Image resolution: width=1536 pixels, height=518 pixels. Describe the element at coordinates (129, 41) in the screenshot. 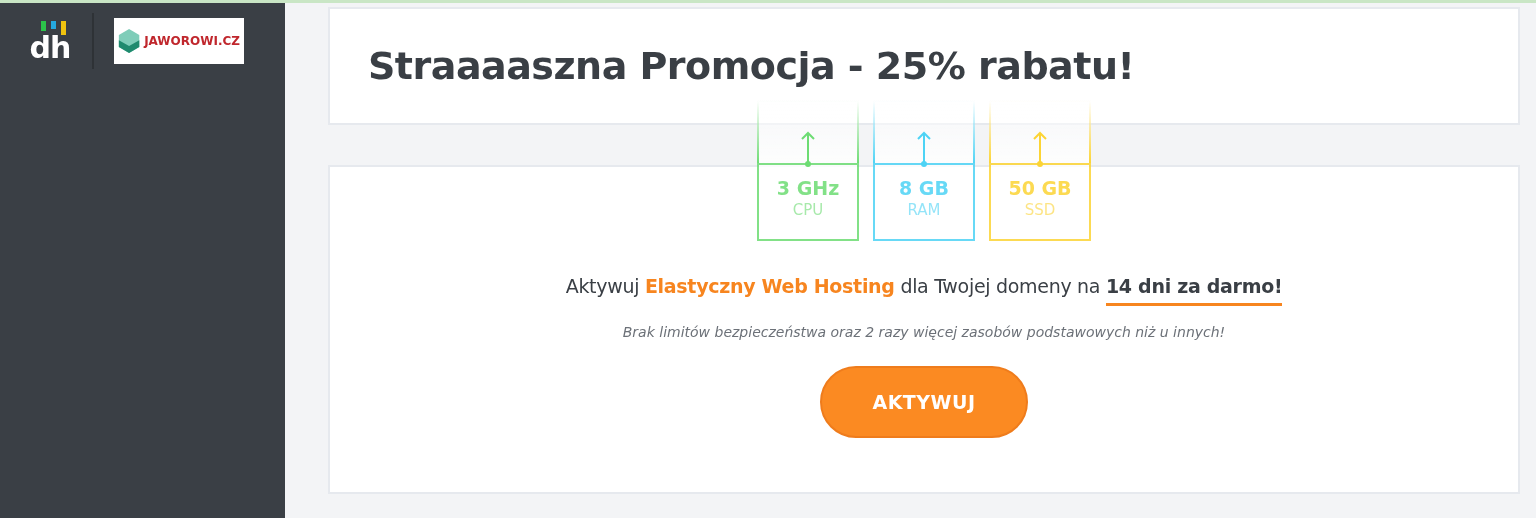

I see `cube-icon` at that location.